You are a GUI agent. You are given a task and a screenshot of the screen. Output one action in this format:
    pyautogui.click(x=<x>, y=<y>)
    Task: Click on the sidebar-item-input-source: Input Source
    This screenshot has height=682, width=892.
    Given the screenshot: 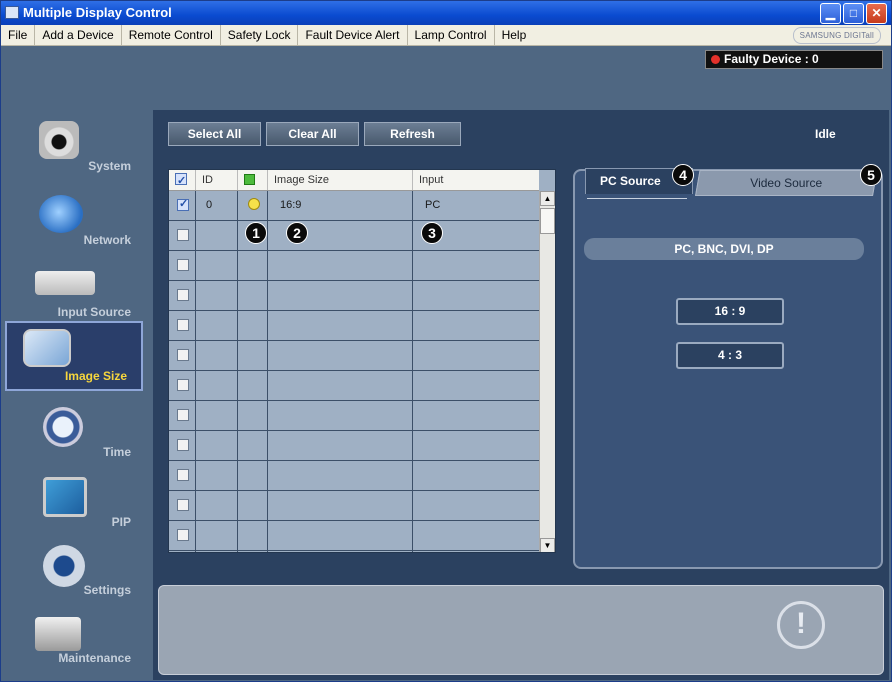 What is the action you would take?
    pyautogui.click(x=75, y=292)
    